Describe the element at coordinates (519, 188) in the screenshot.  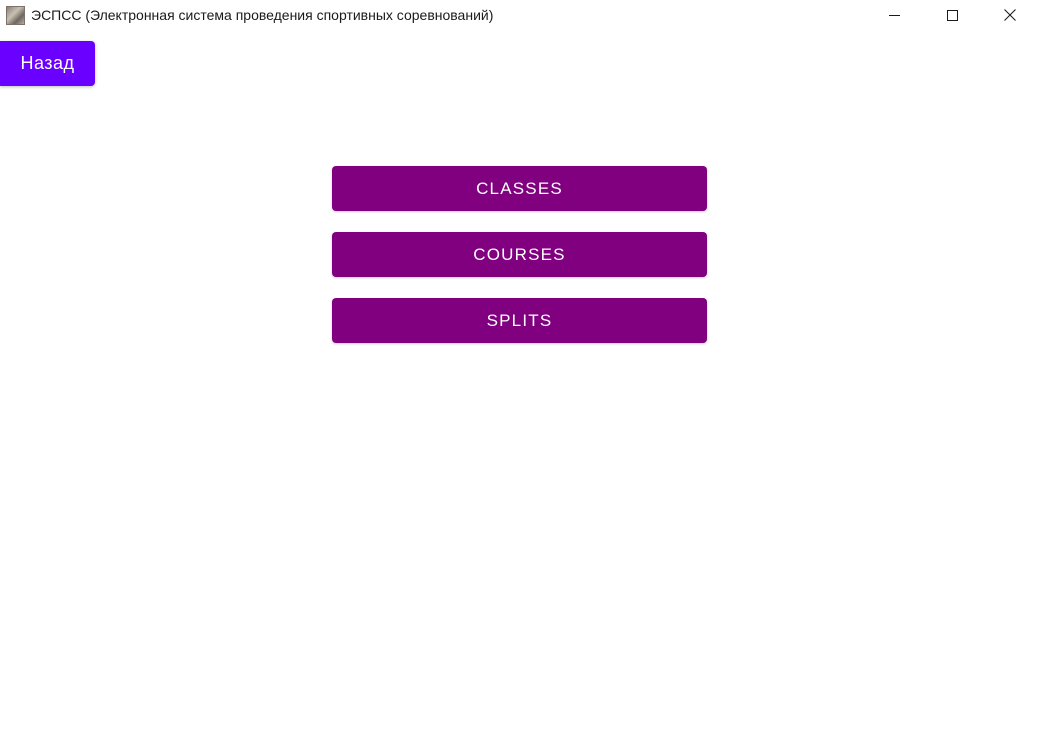
I see `classes-button: CLASSES` at that location.